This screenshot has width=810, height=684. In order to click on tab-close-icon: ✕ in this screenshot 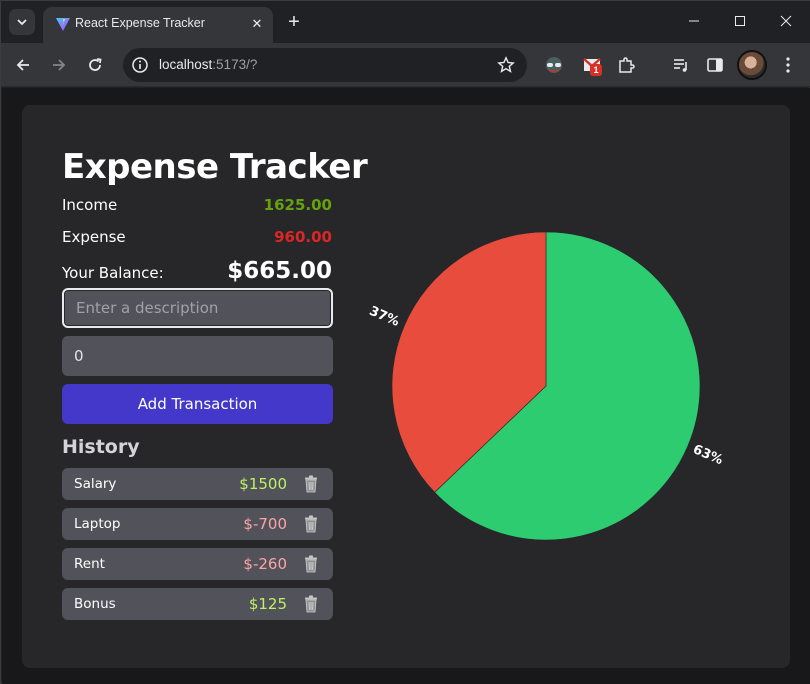, I will do `click(257, 24)`.